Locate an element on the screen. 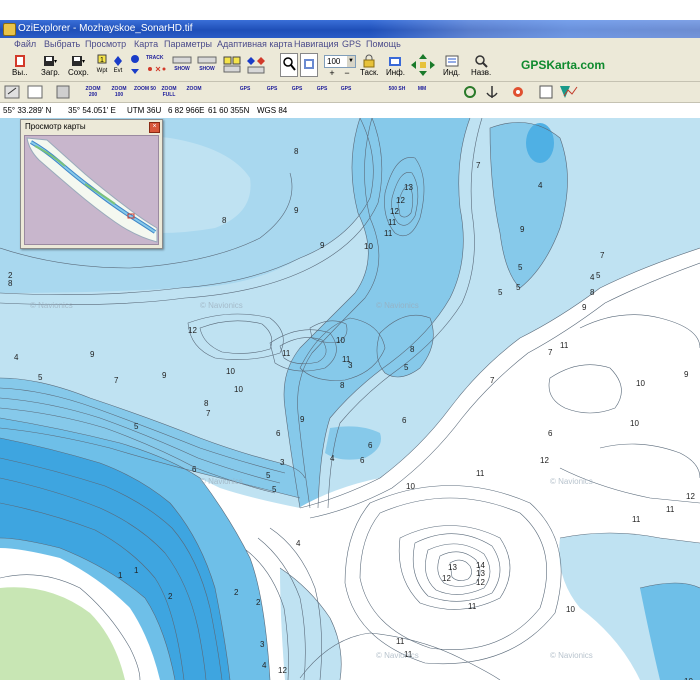 The height and width of the screenshot is (700, 700). overview-title: Просмотр карты is located at coordinates (55, 126).